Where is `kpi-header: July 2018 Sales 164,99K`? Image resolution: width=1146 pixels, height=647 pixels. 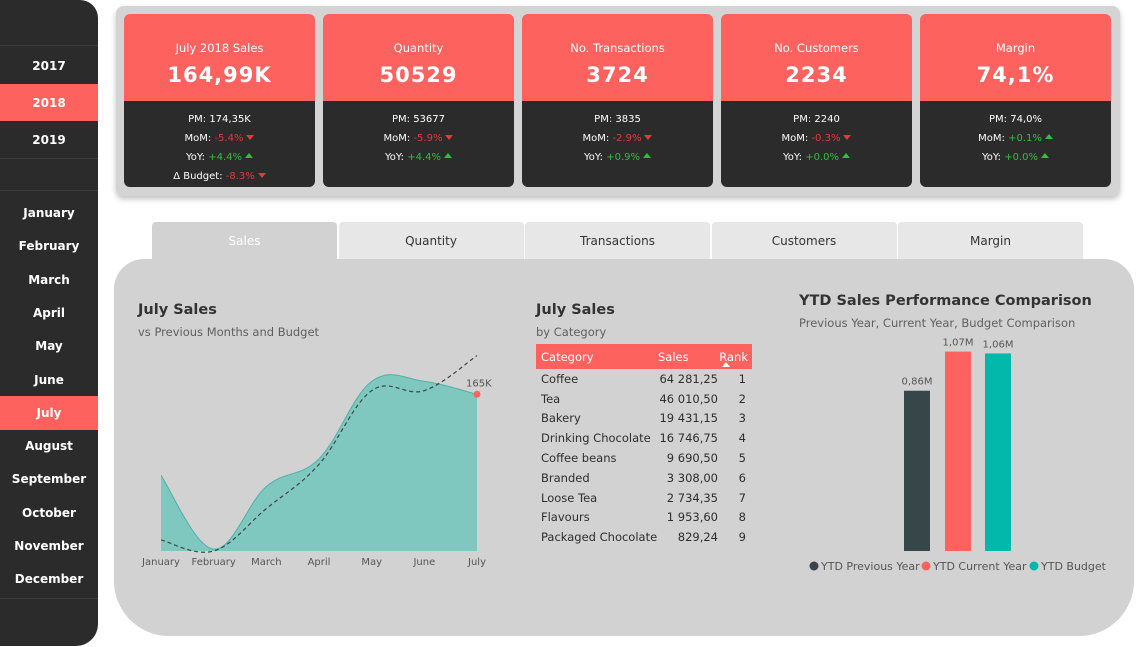
kpi-header: July 2018 Sales 164,99K is located at coordinates (219, 57).